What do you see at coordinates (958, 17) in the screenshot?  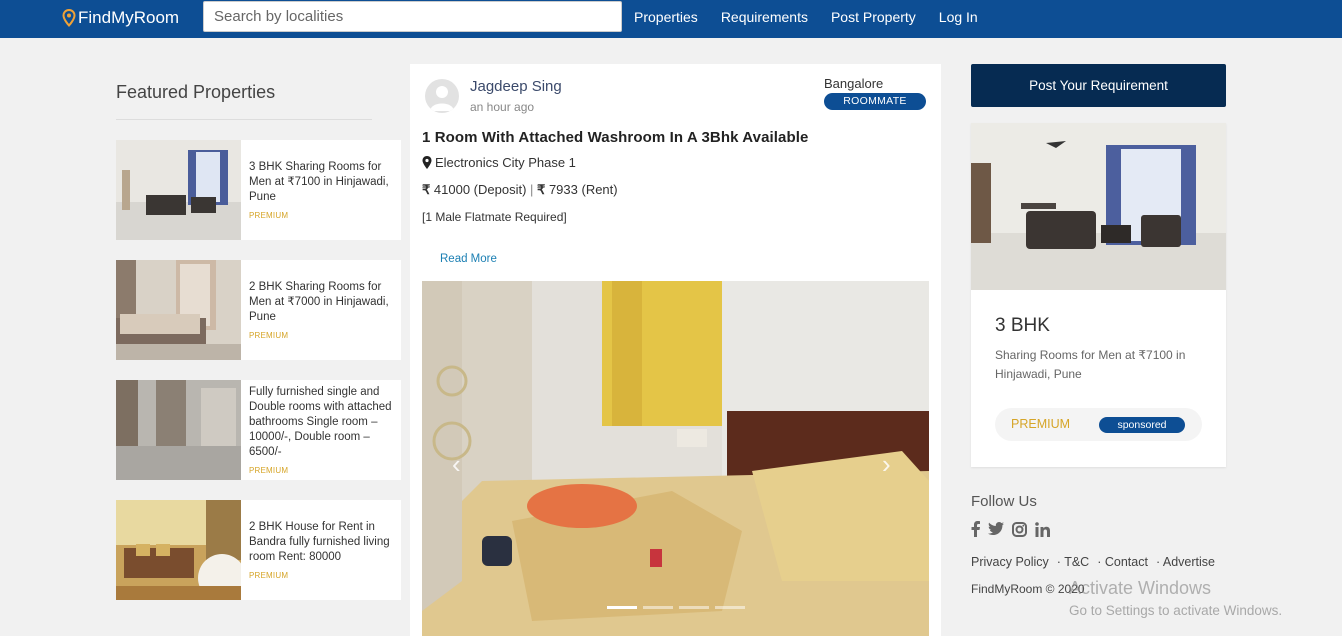 I see `nav-link-login: Log In` at bounding box center [958, 17].